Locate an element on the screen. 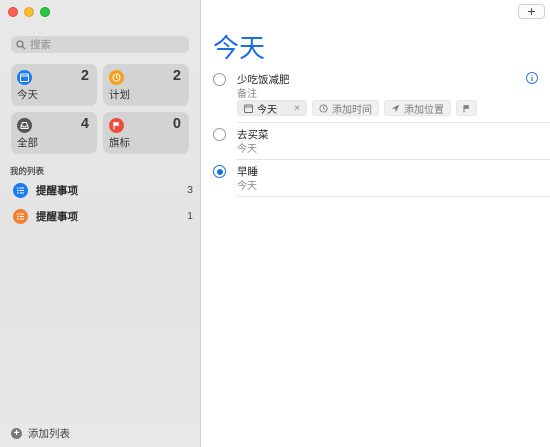 Image resolution: width=550 pixels, height=447 pixels. tray-icon is located at coordinates (24, 125).